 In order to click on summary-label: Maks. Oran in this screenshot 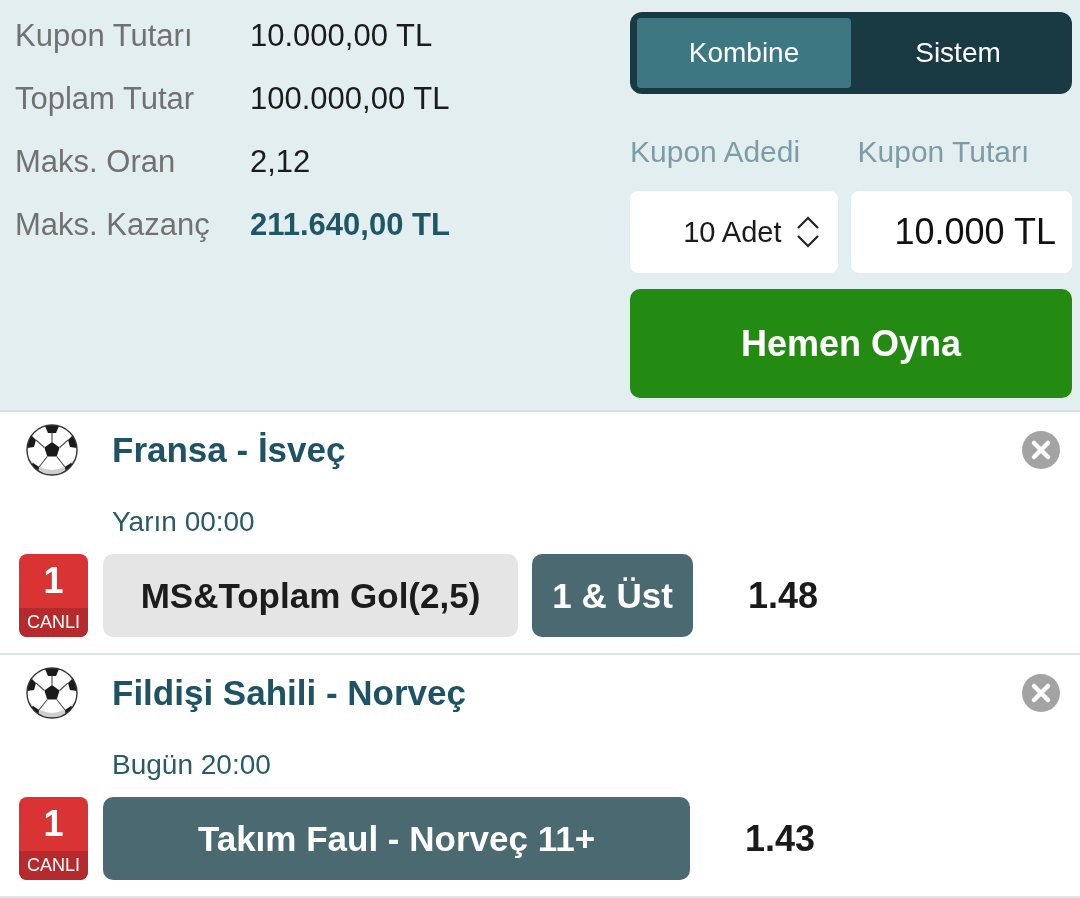, I will do `click(95, 161)`.